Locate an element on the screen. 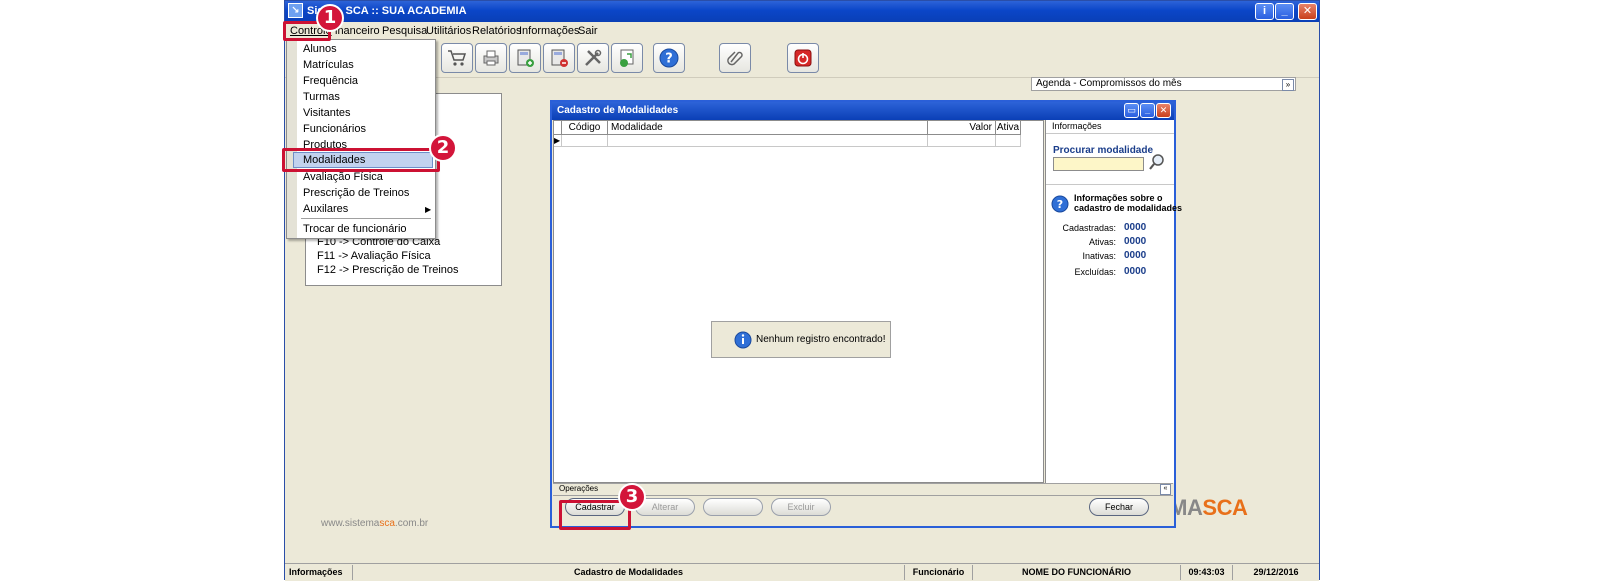  power-icon is located at coordinates (803, 58).